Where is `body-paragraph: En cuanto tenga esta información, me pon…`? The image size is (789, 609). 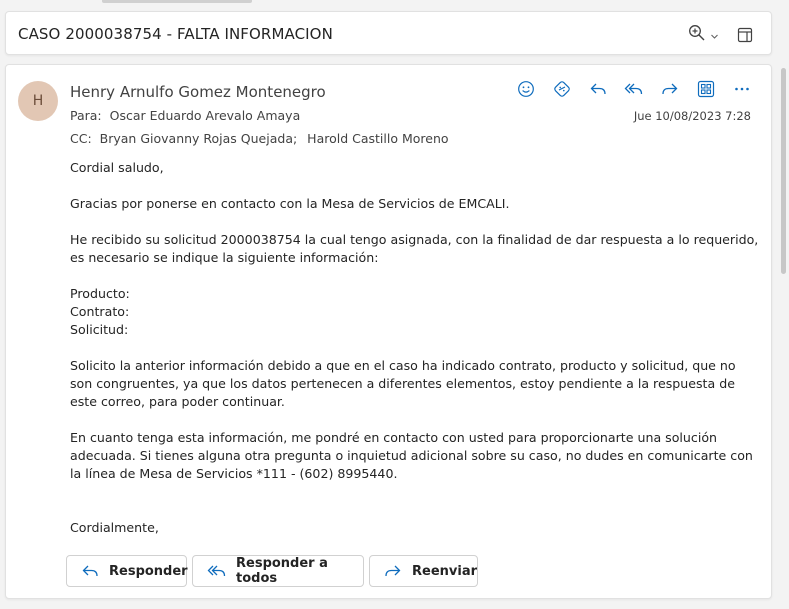 body-paragraph: En cuanto tenga esta información, me pon… is located at coordinates (411, 455).